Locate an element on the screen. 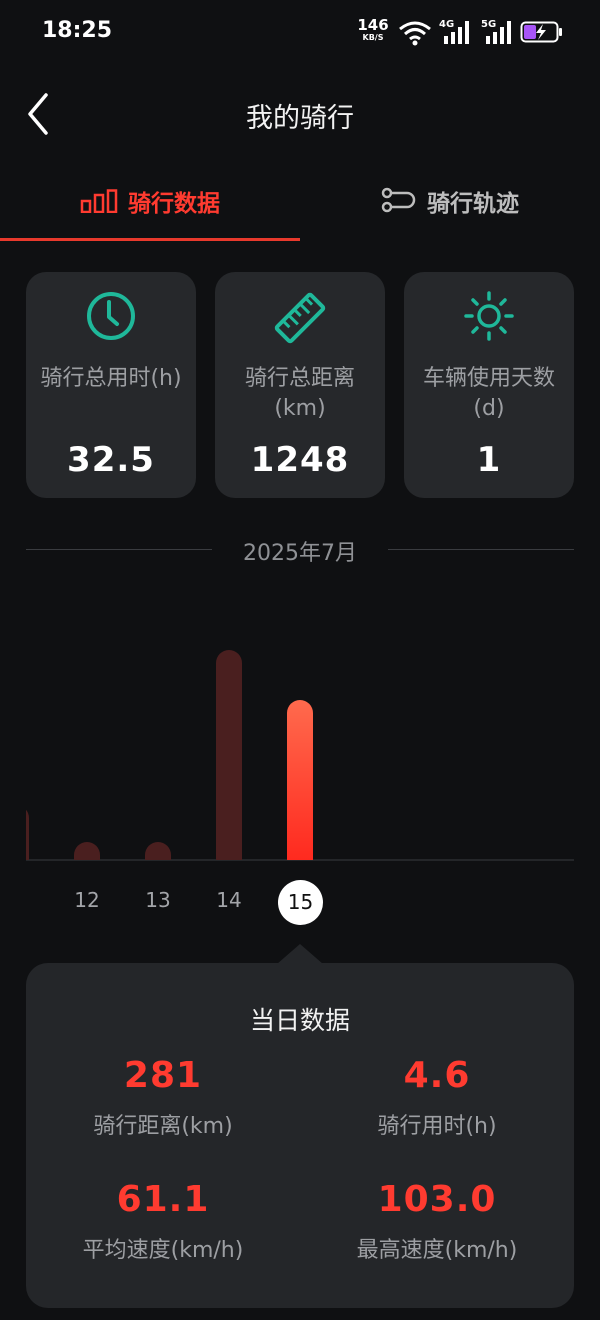 This screenshot has width=600, height=1320. status-bar: 18:25 146 KB/S 4G 5G is located at coordinates (300, 32).